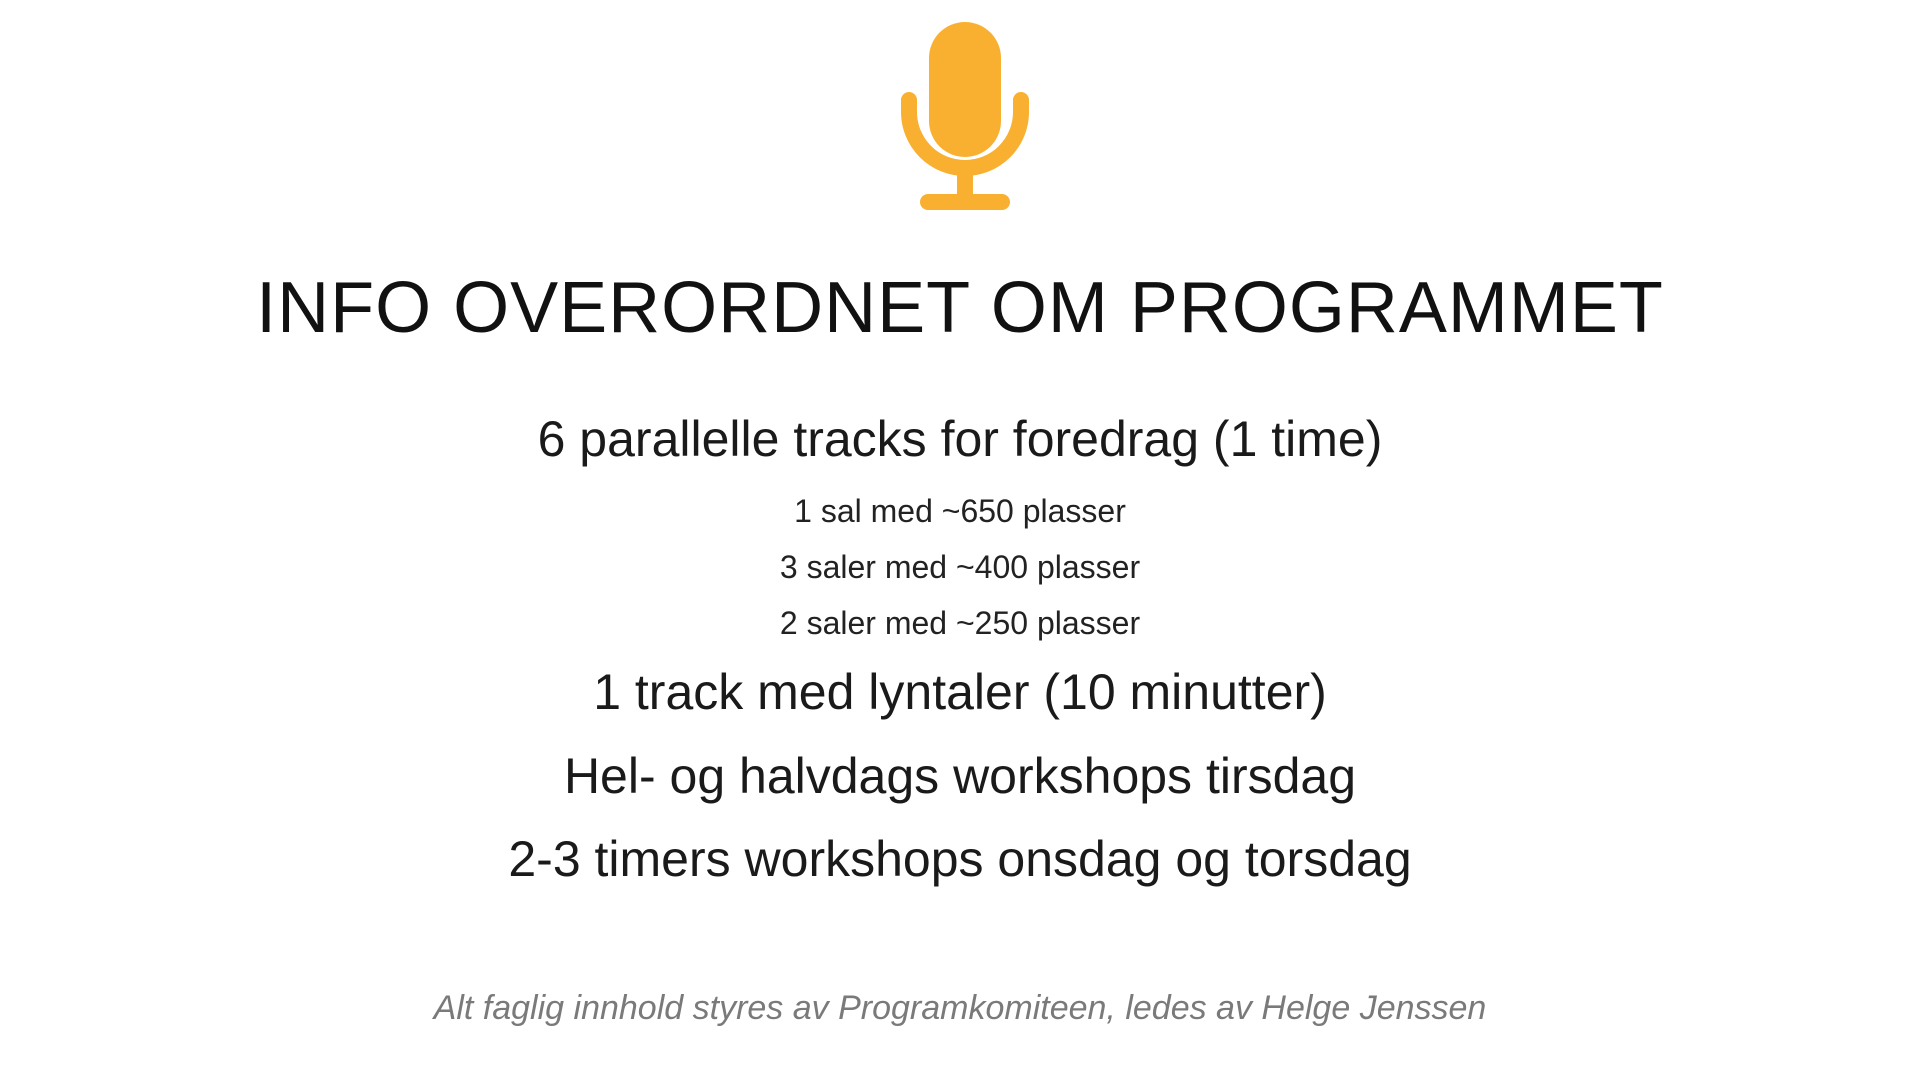 The height and width of the screenshot is (1080, 1920). I want to click on list-item: 2 saler med ~250 plasser, so click(960, 623).